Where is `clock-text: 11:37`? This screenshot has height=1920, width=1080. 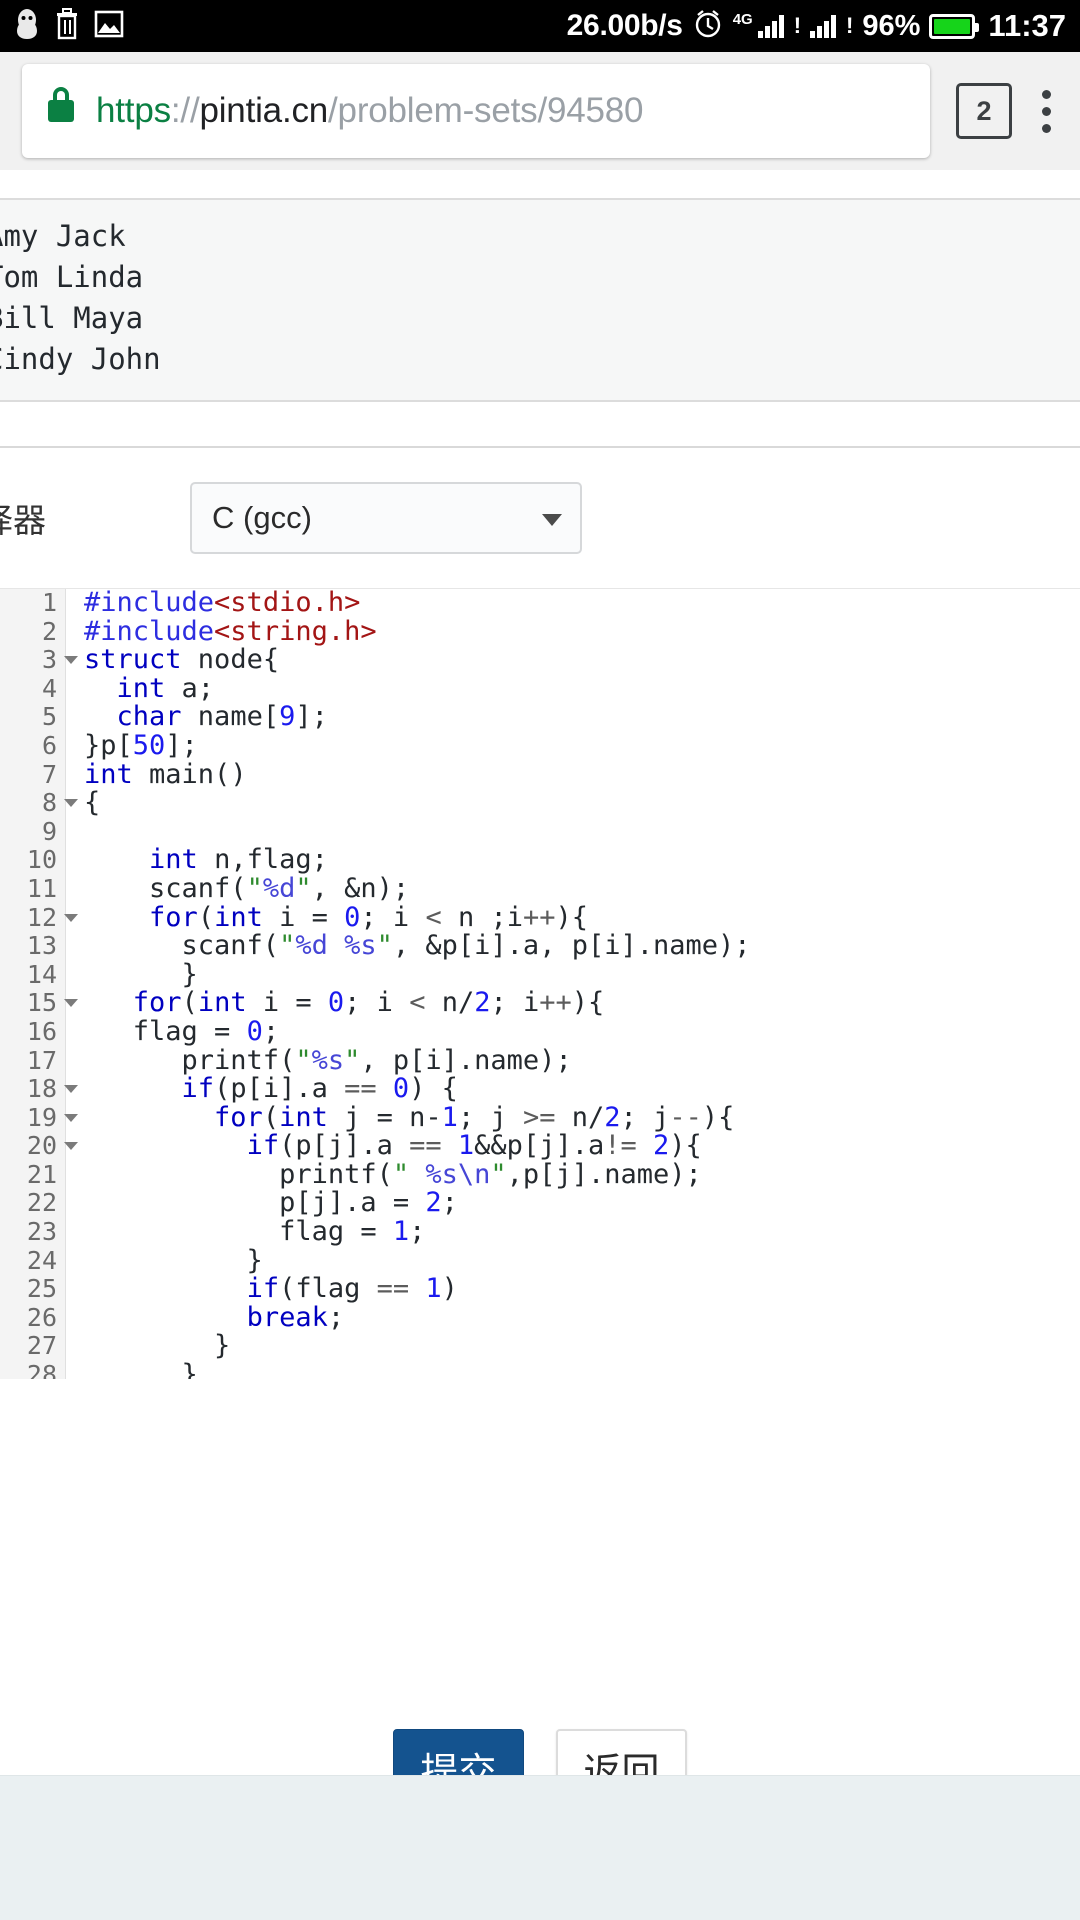 clock-text: 11:37 is located at coordinates (1027, 25).